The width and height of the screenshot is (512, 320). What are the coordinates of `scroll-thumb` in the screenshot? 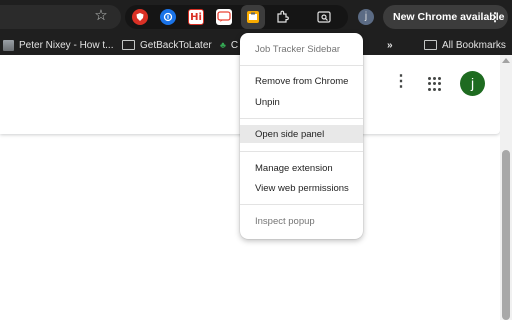 It's located at (506, 235).